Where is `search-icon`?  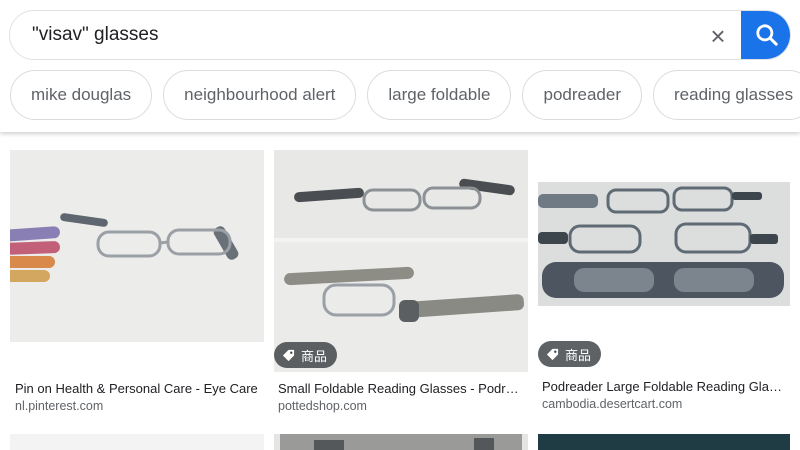
search-icon is located at coordinates (766, 35).